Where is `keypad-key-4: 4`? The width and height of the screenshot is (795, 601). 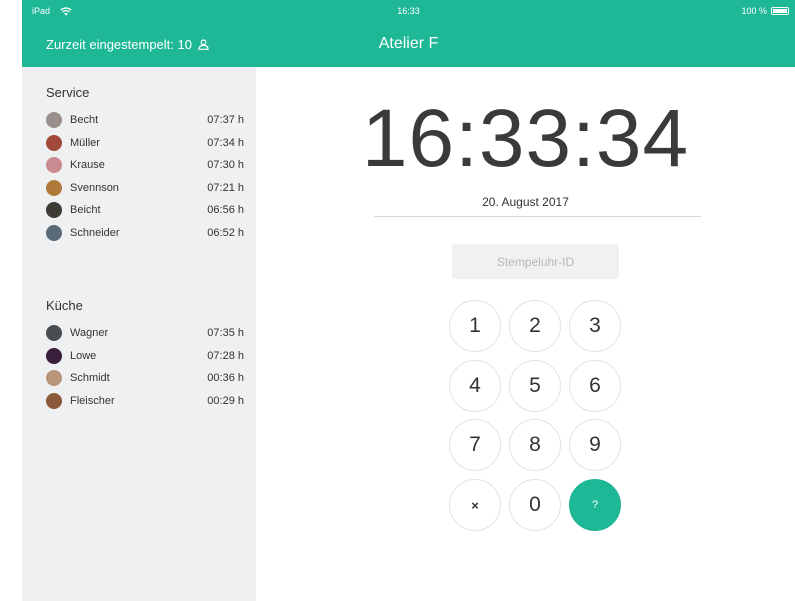 keypad-key-4: 4 is located at coordinates (475, 386).